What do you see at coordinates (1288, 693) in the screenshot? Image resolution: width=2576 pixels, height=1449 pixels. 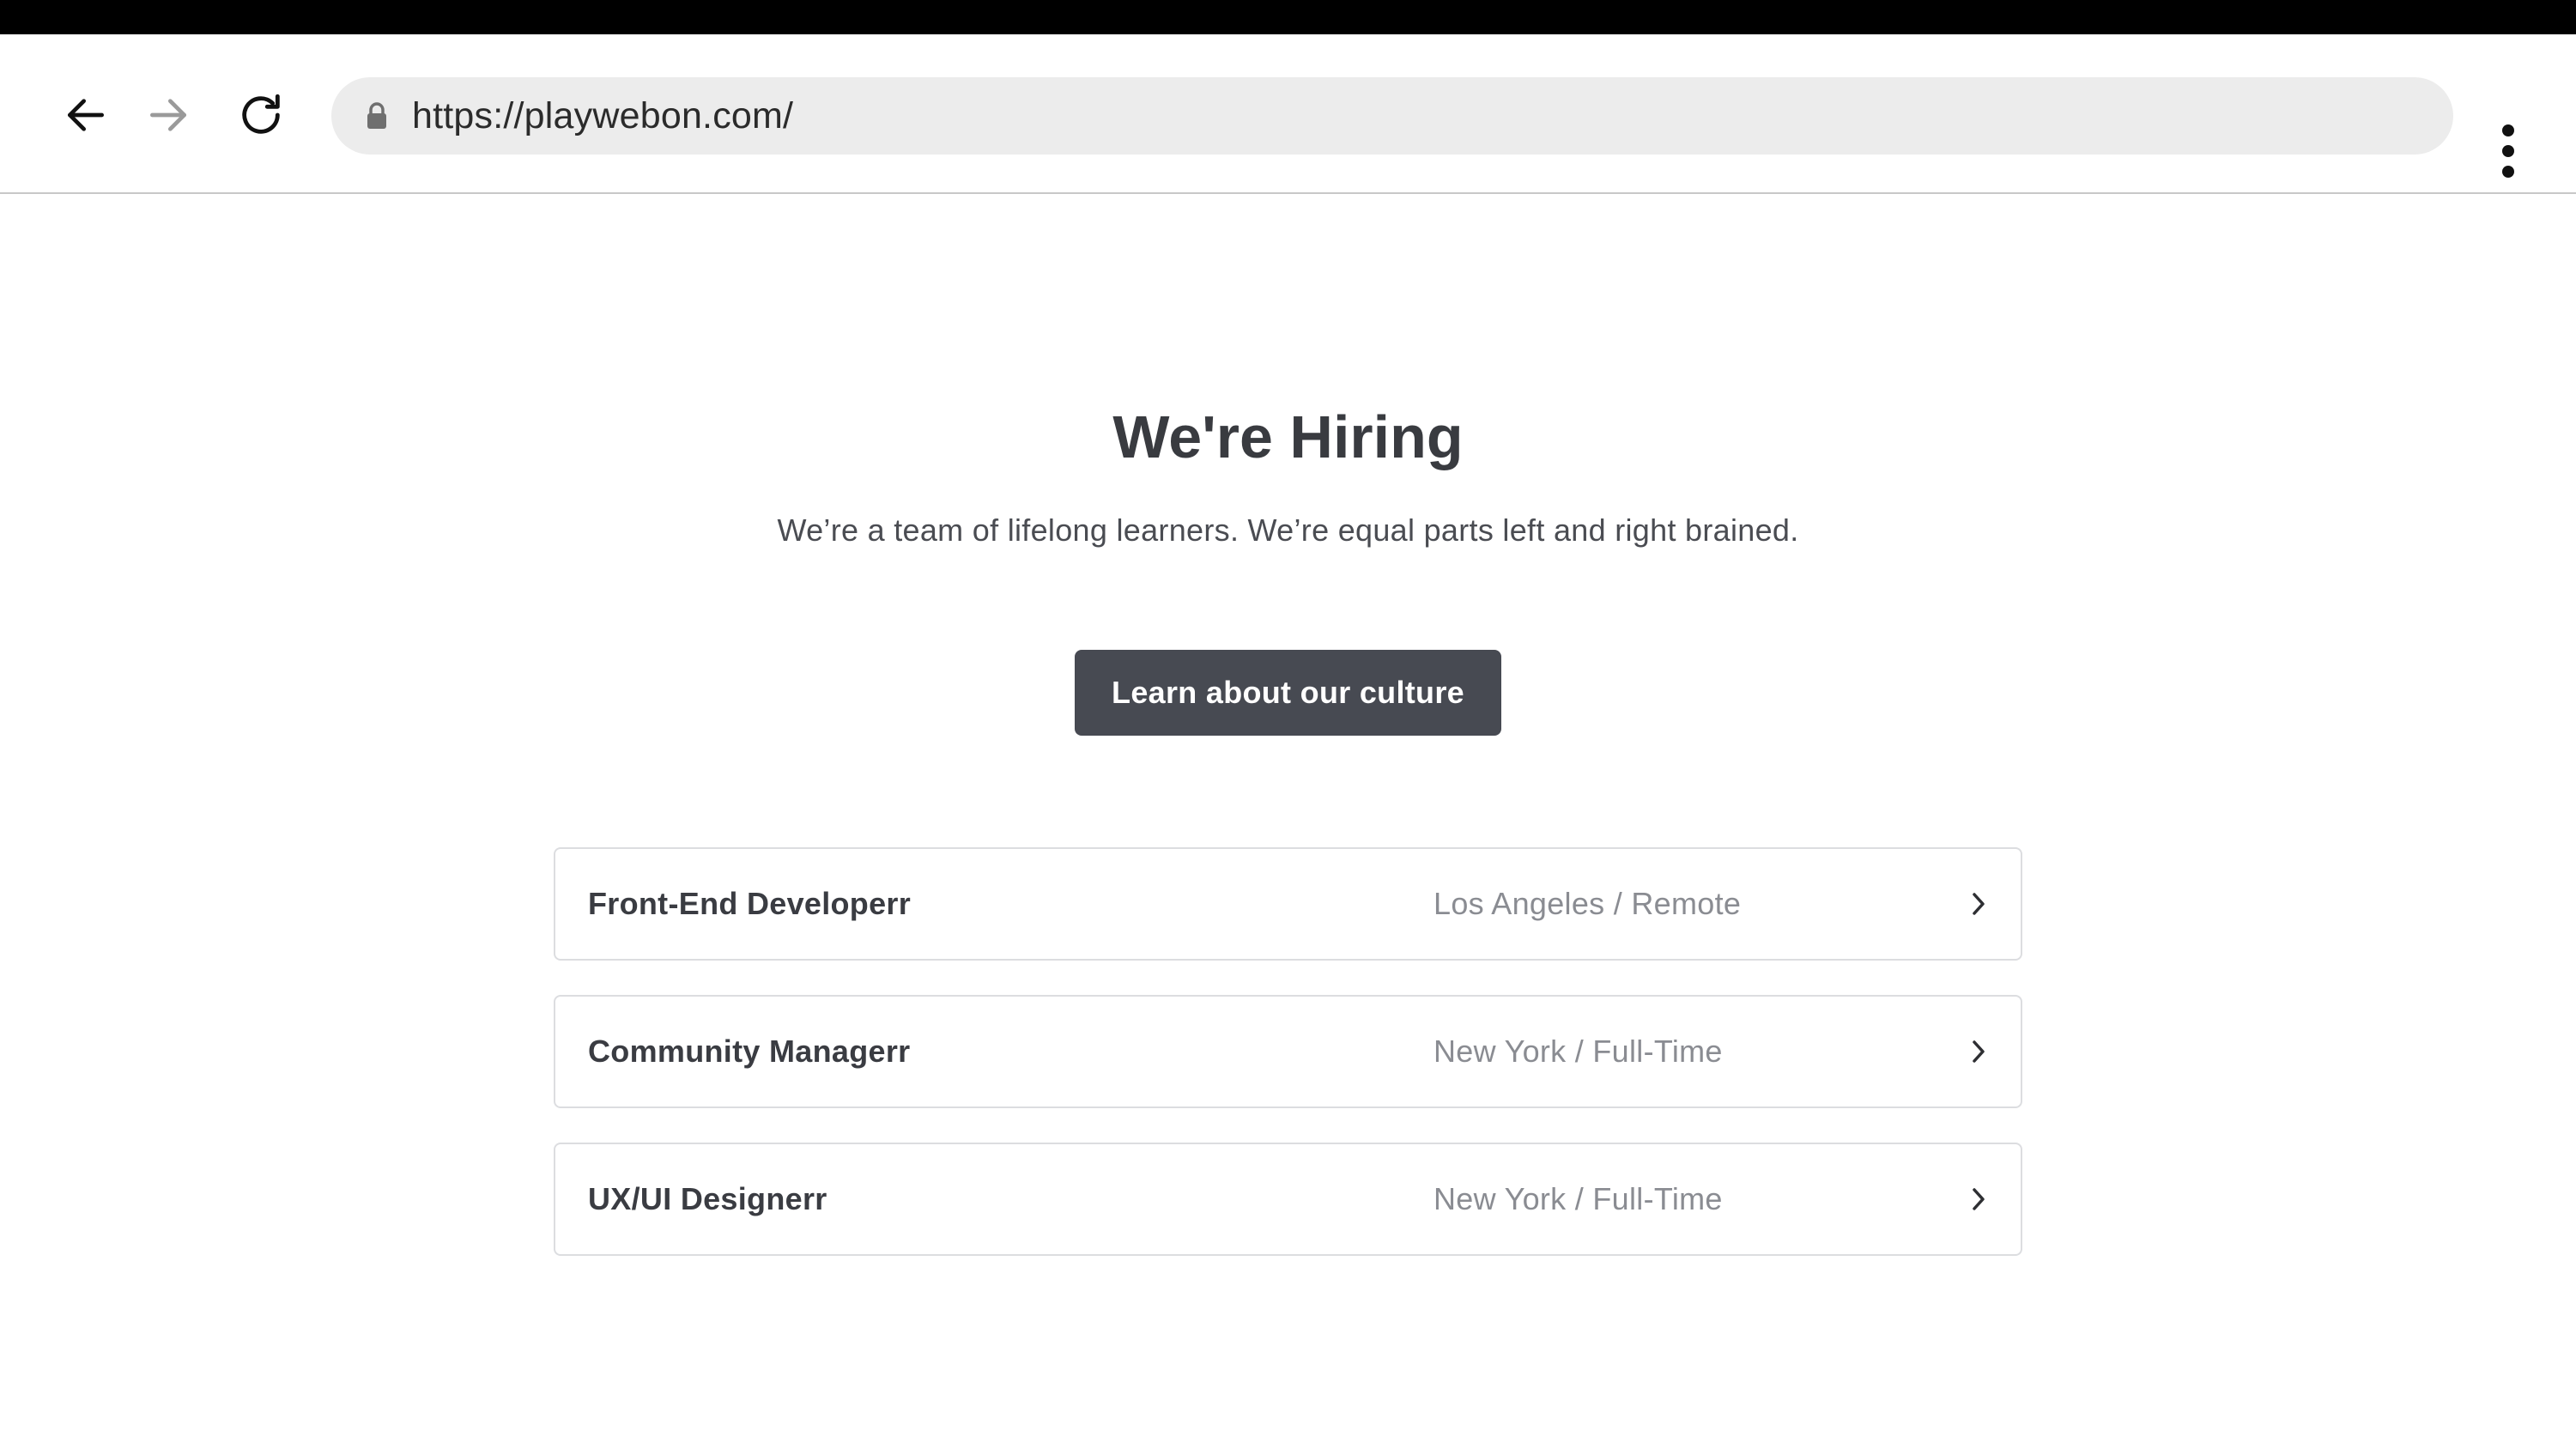 I see `learn-culture-button: Learn about our culture` at bounding box center [1288, 693].